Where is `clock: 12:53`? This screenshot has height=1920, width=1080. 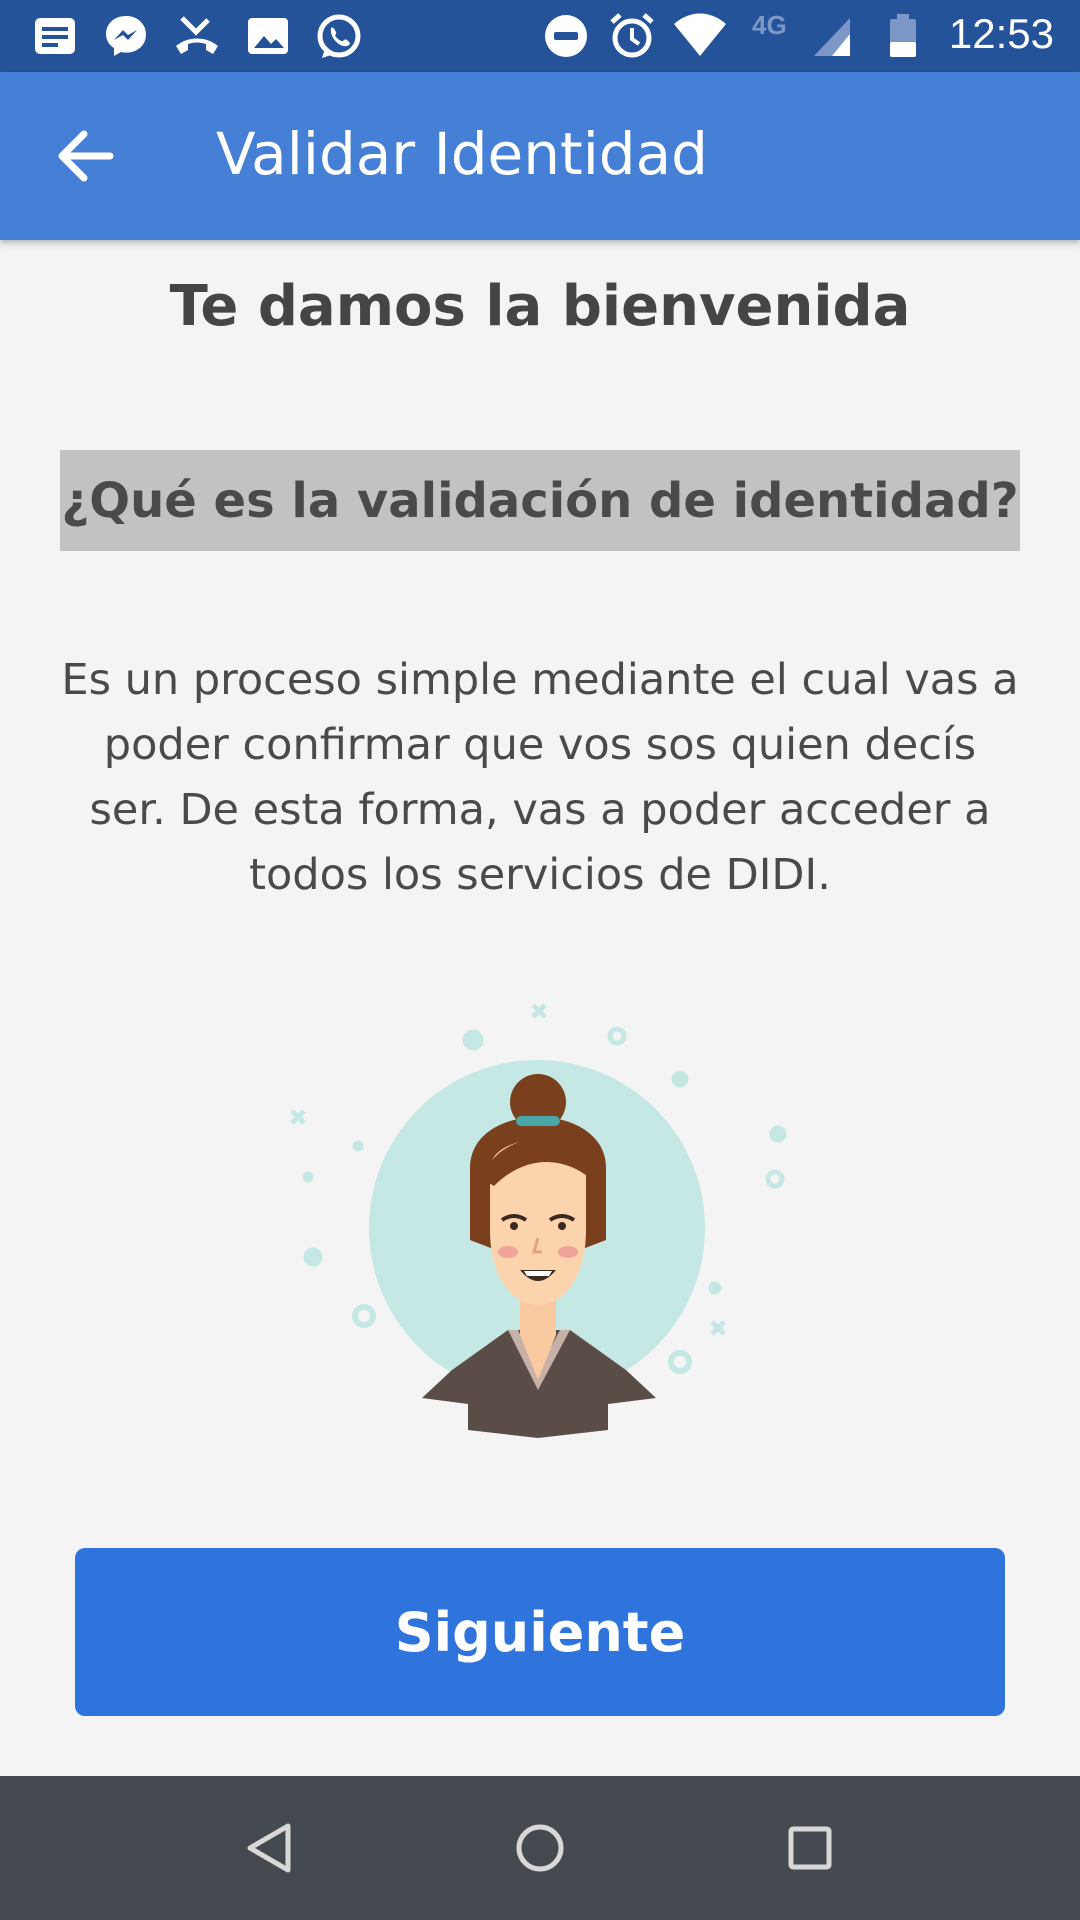 clock: 12:53 is located at coordinates (1001, 33).